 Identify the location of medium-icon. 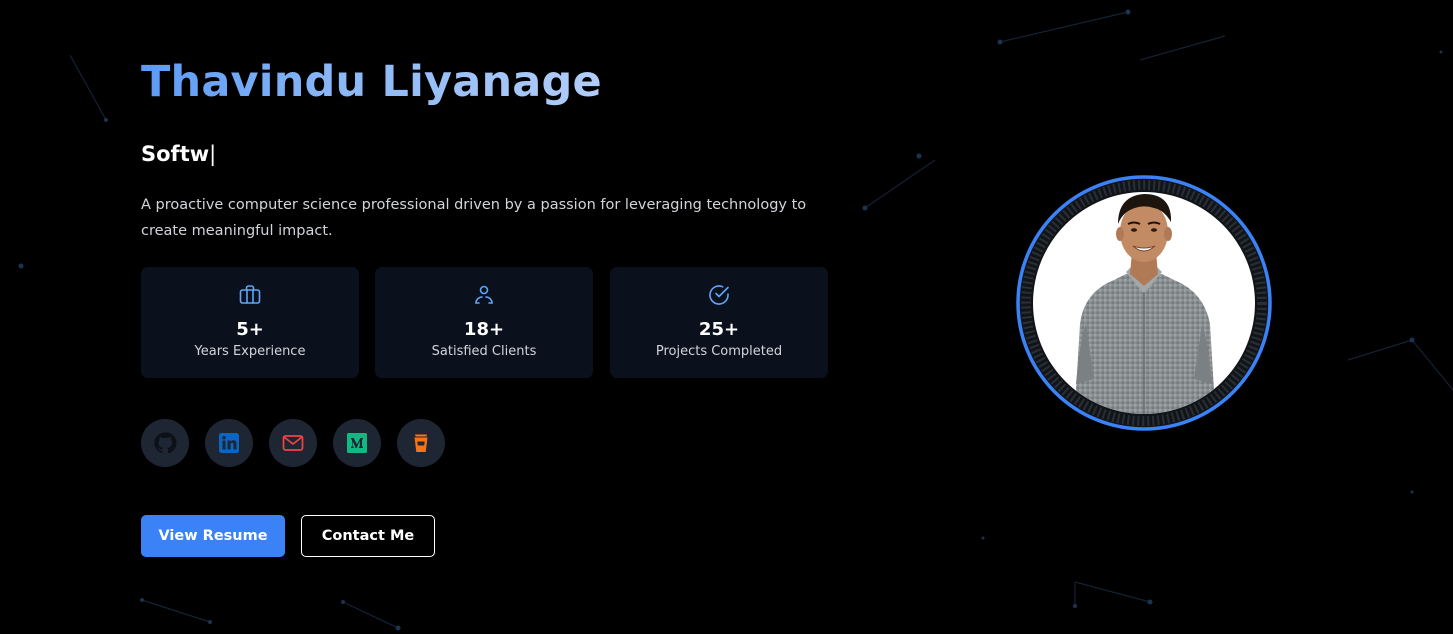
(357, 443).